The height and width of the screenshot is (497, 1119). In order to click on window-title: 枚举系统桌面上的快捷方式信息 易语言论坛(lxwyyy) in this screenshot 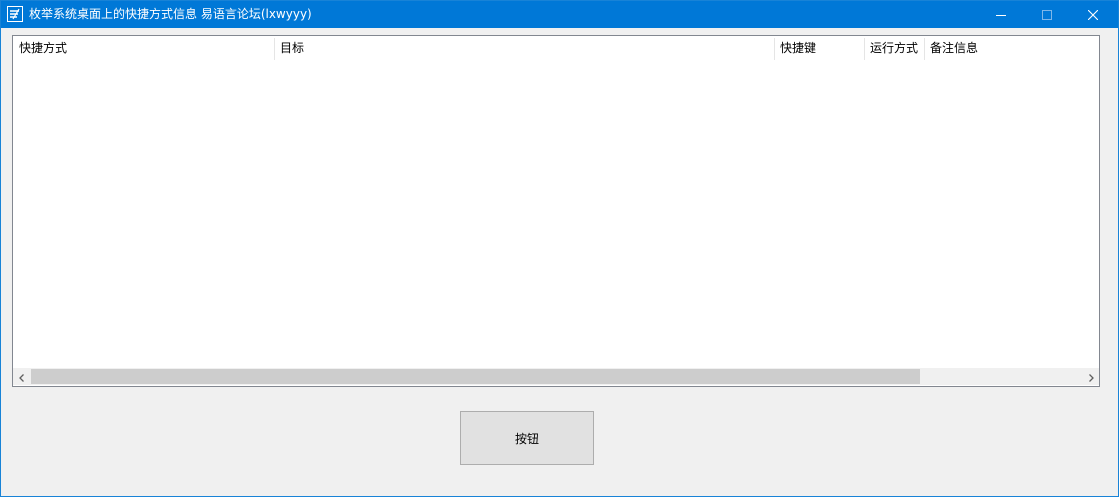, I will do `click(170, 14)`.